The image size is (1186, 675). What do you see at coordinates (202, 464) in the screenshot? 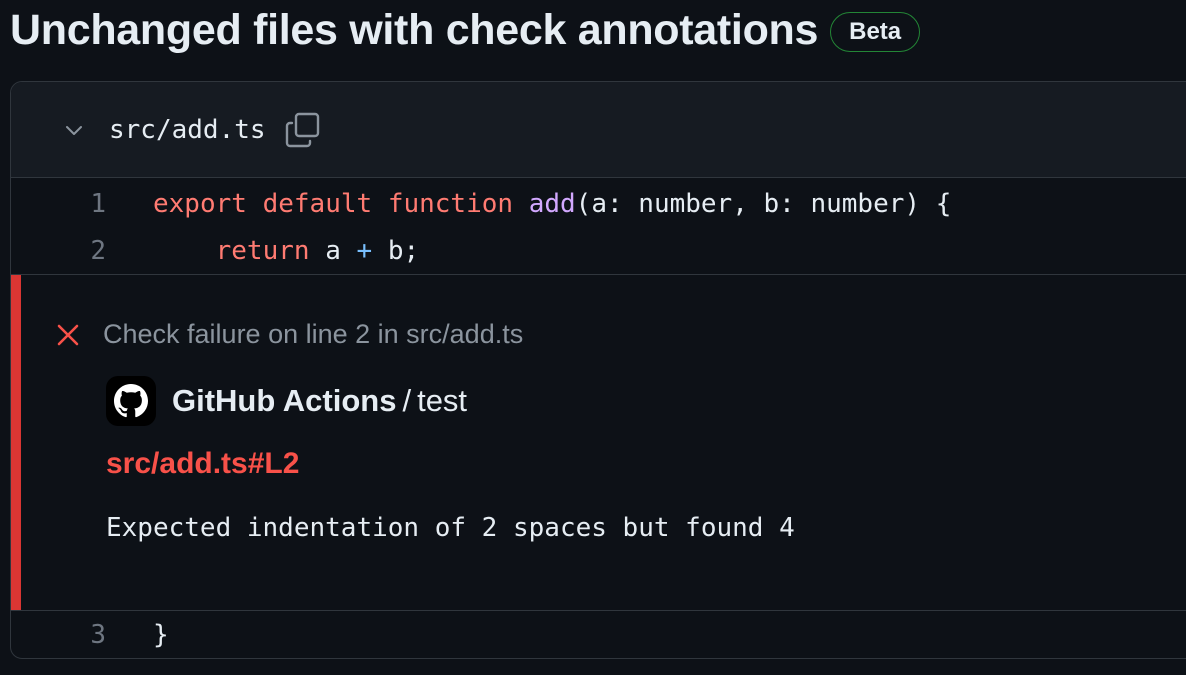
I see `annotation-file-link: src/add.ts#L2` at bounding box center [202, 464].